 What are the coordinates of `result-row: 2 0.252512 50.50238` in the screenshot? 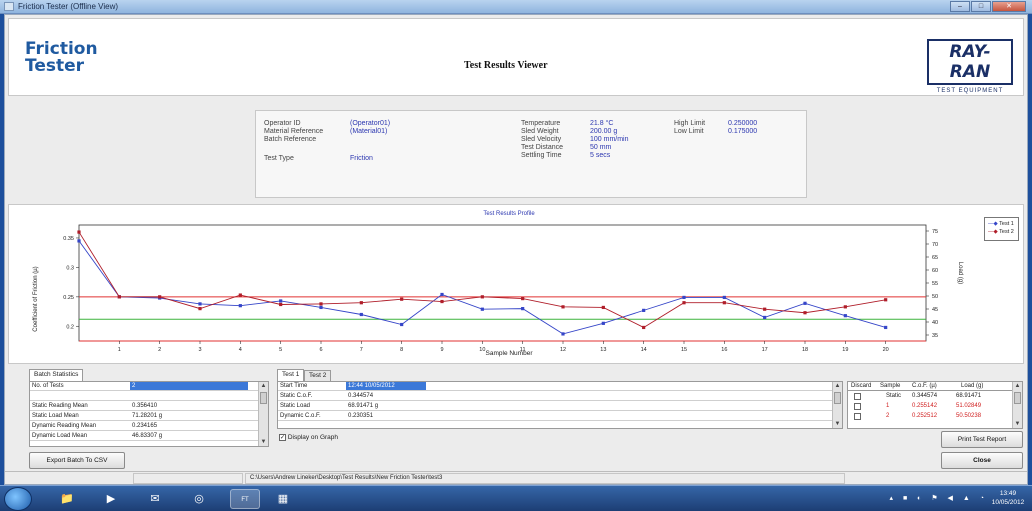 It's located at (931, 416).